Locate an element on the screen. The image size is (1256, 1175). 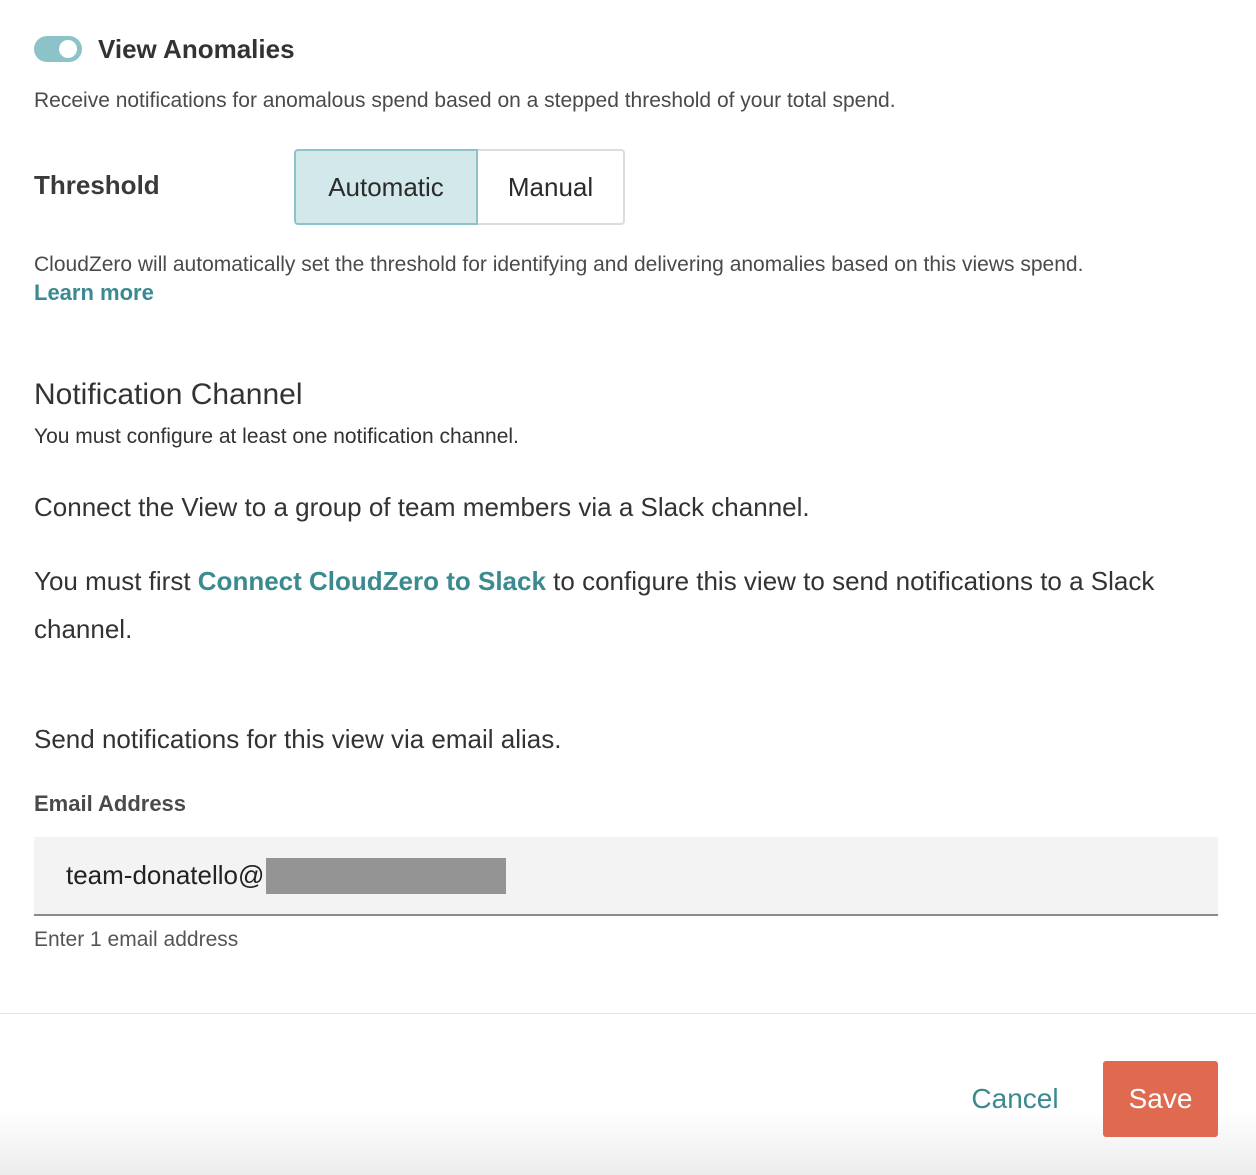
cancel-button: Cancel is located at coordinates (1015, 1099).